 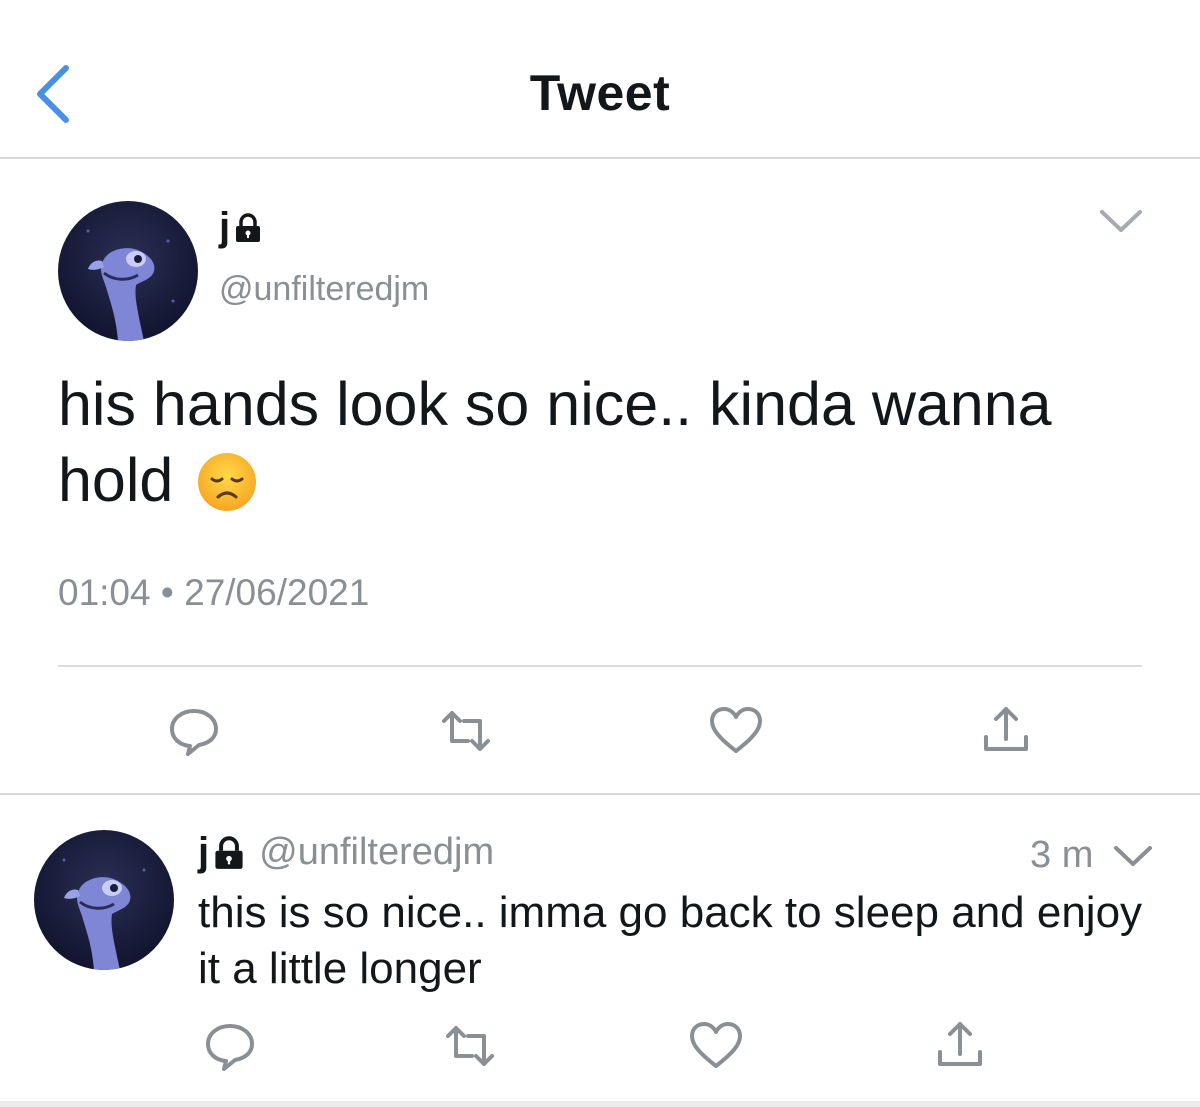 I want to click on display-name-text: j, so click(x=225, y=227).